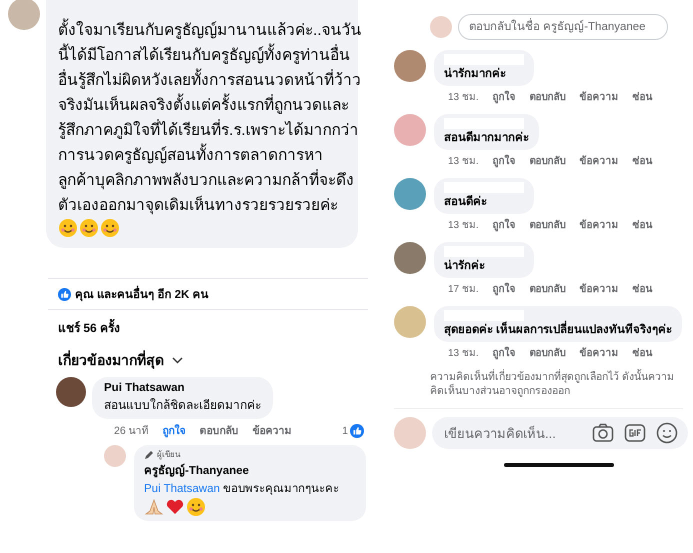  Describe the element at coordinates (141, 294) in the screenshot. I see `reaction-summary: คุณ และคนอื่นๆ อีก 2K คน` at that location.